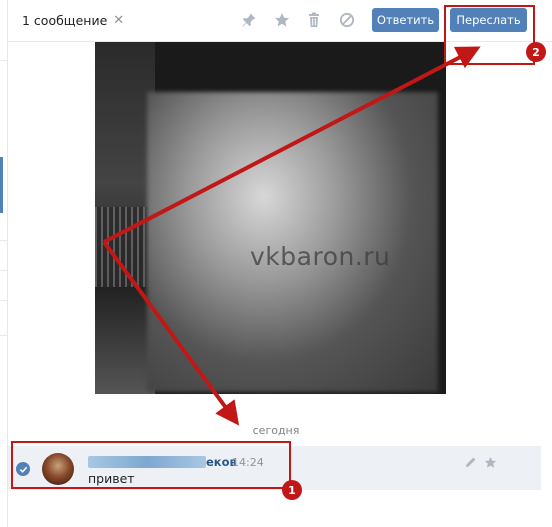 The width and height of the screenshot is (552, 527). Describe the element at coordinates (118, 20) in the screenshot. I see `clear-selection-icon: ✕` at that location.